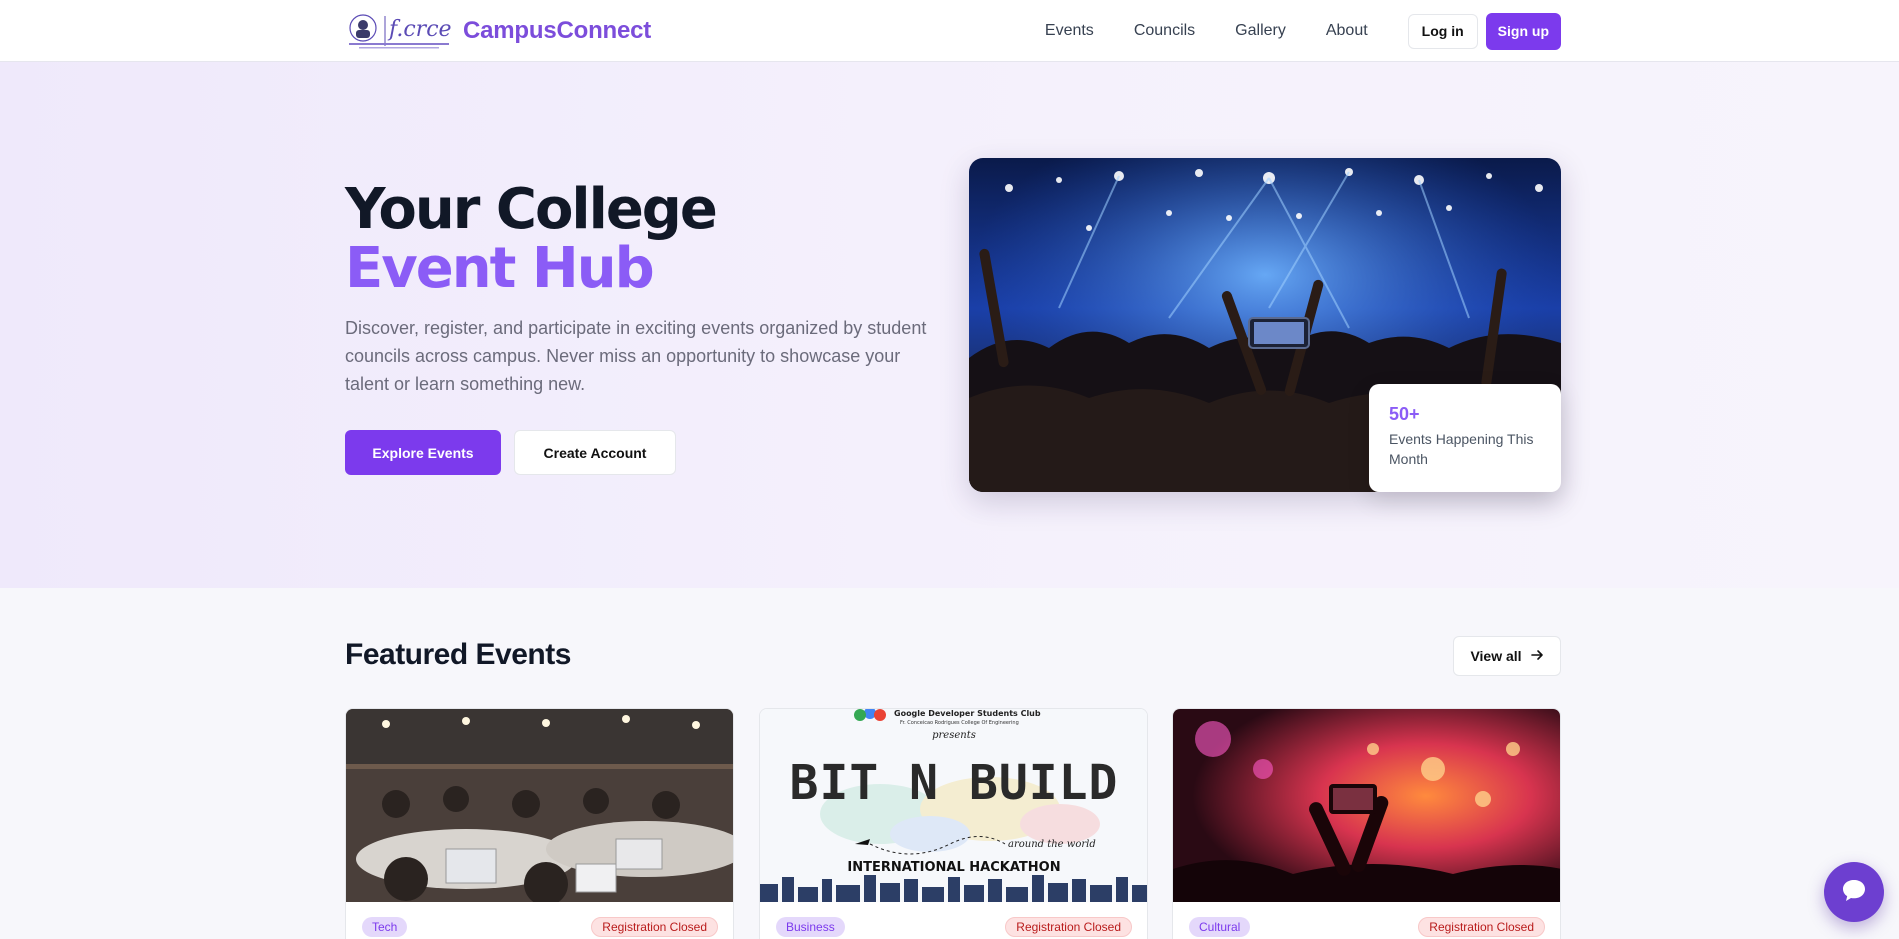  I want to click on stat-number: 50+, so click(1404, 414).